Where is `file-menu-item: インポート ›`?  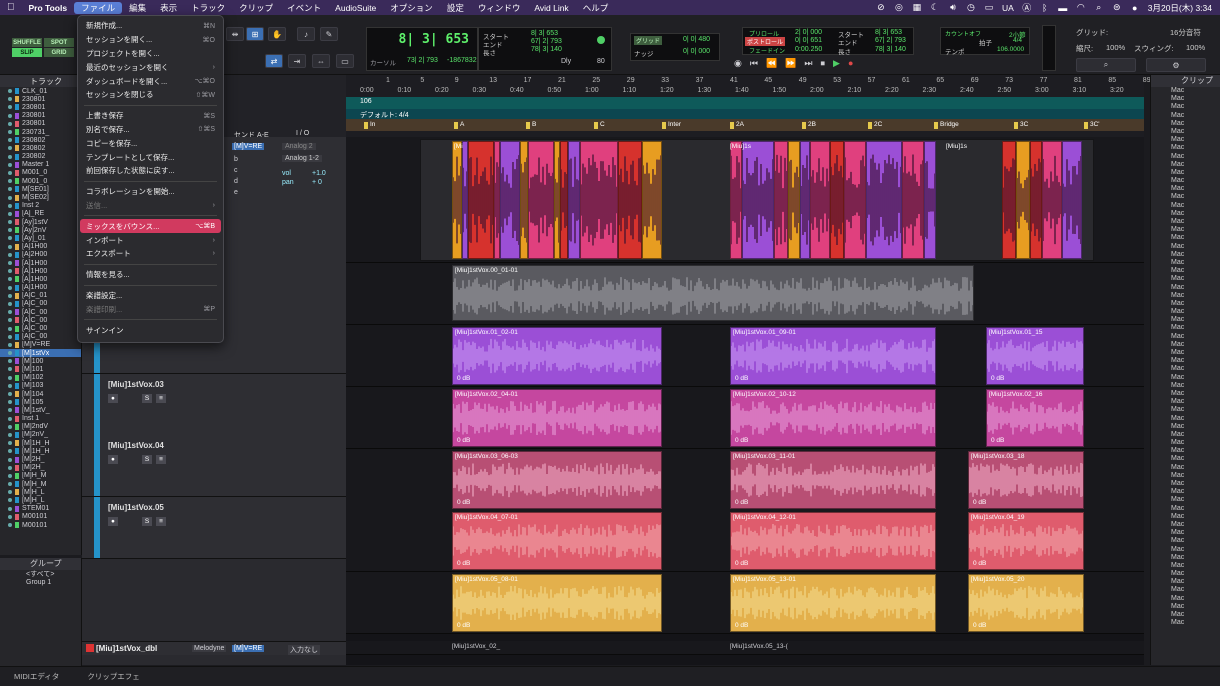 file-menu-item: インポート › is located at coordinates (150, 240).